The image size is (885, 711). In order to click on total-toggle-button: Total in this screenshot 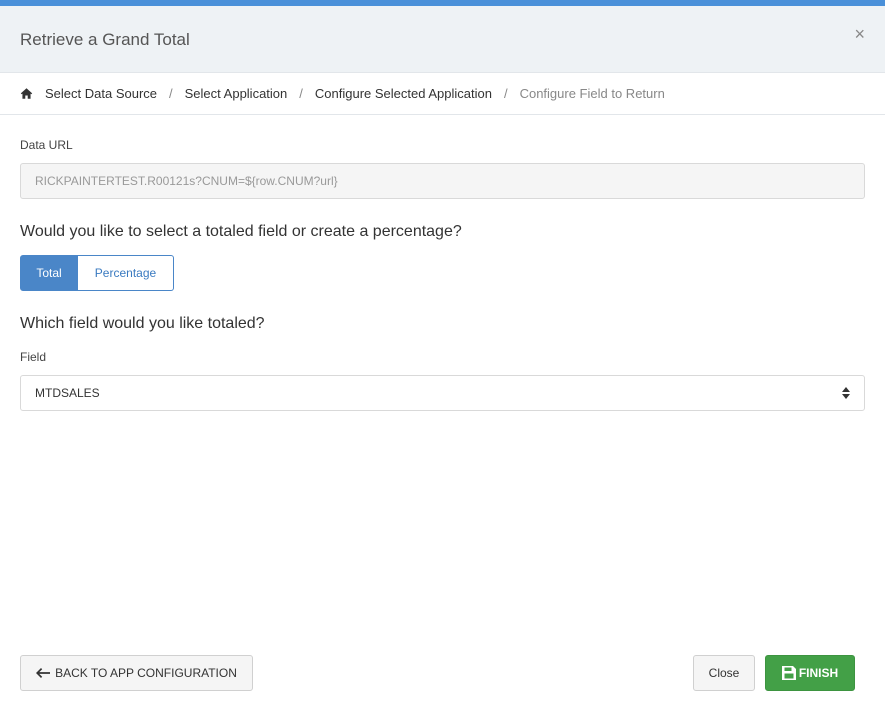, I will do `click(49, 273)`.